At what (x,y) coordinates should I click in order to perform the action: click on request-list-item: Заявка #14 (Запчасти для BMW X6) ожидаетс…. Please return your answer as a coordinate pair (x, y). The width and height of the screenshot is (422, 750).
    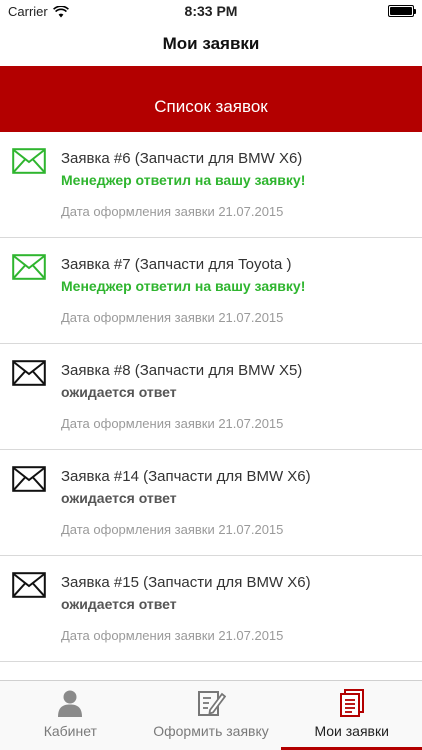
    Looking at the image, I should click on (211, 503).